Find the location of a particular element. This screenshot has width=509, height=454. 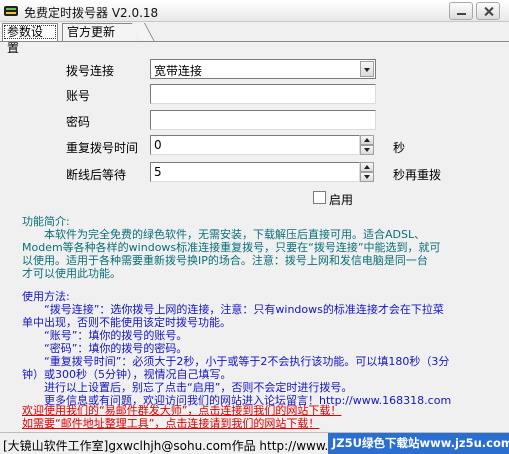

password-input is located at coordinates (263, 120).